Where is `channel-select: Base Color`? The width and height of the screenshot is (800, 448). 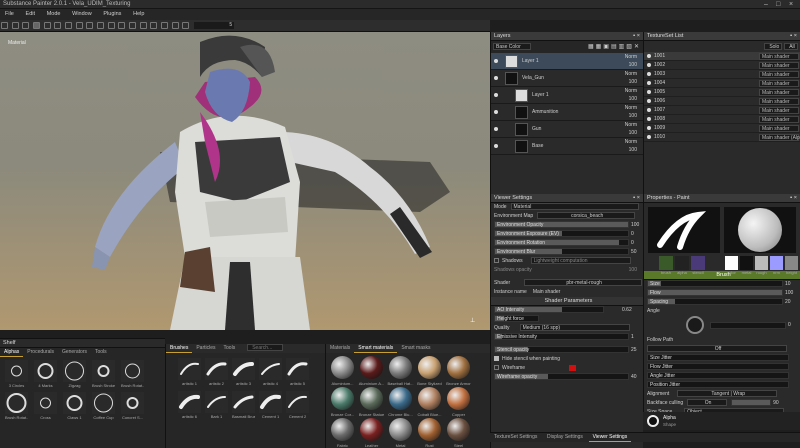 channel-select: Base Color is located at coordinates (512, 46).